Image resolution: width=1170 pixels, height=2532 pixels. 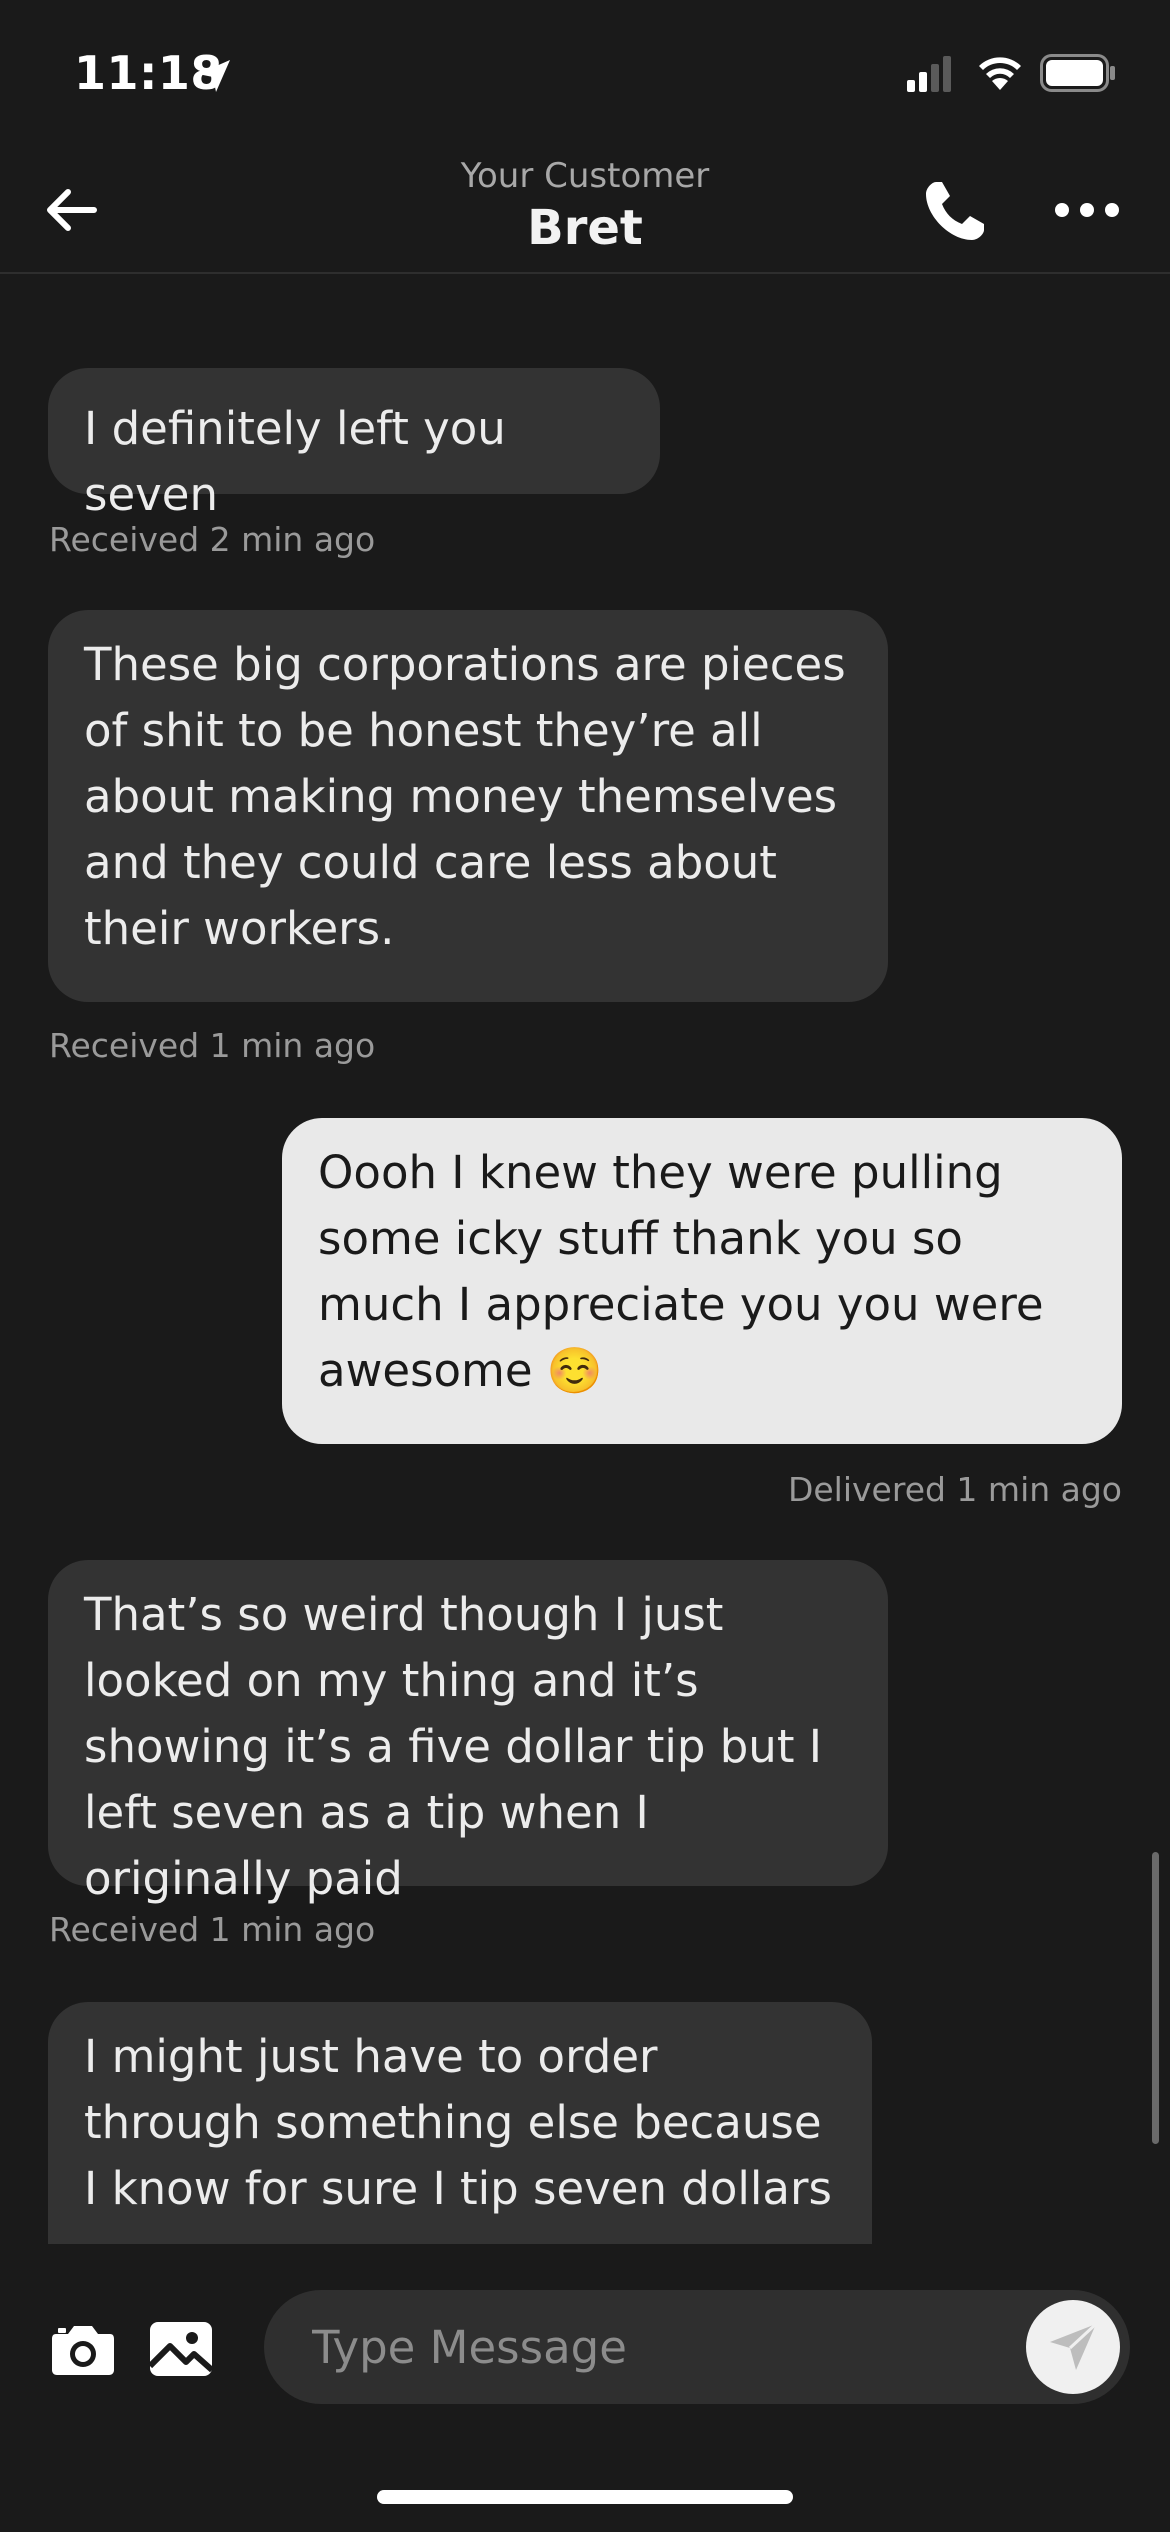 What do you see at coordinates (354, 444) in the screenshot?
I see `received-message: I definitely left you seven` at bounding box center [354, 444].